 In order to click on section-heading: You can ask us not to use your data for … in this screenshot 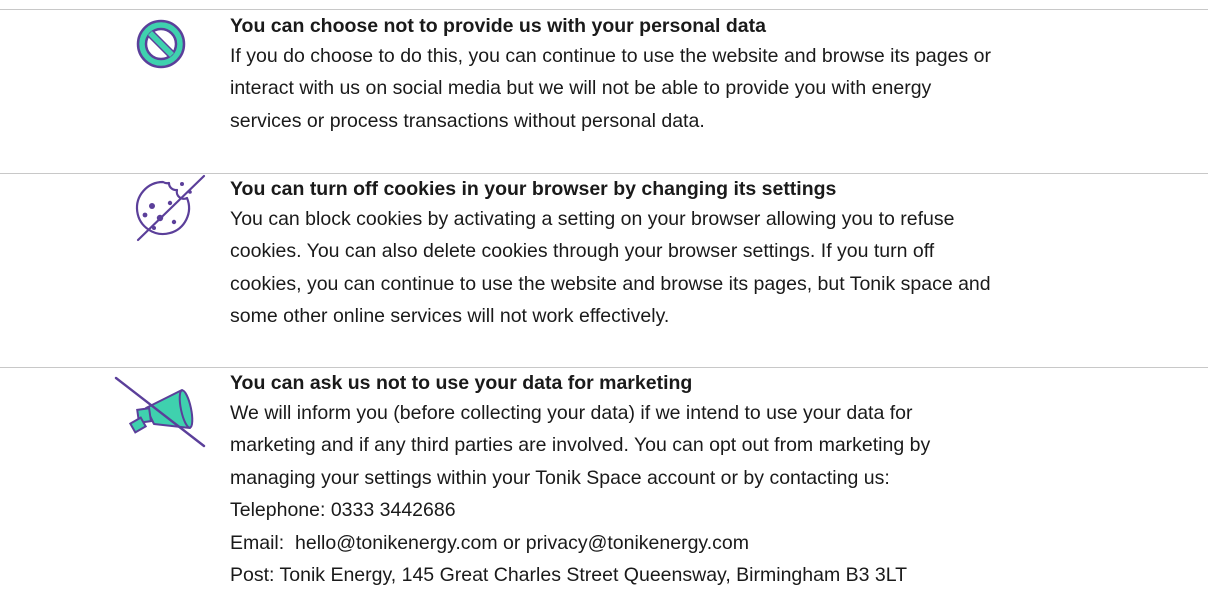, I will do `click(461, 383)`.